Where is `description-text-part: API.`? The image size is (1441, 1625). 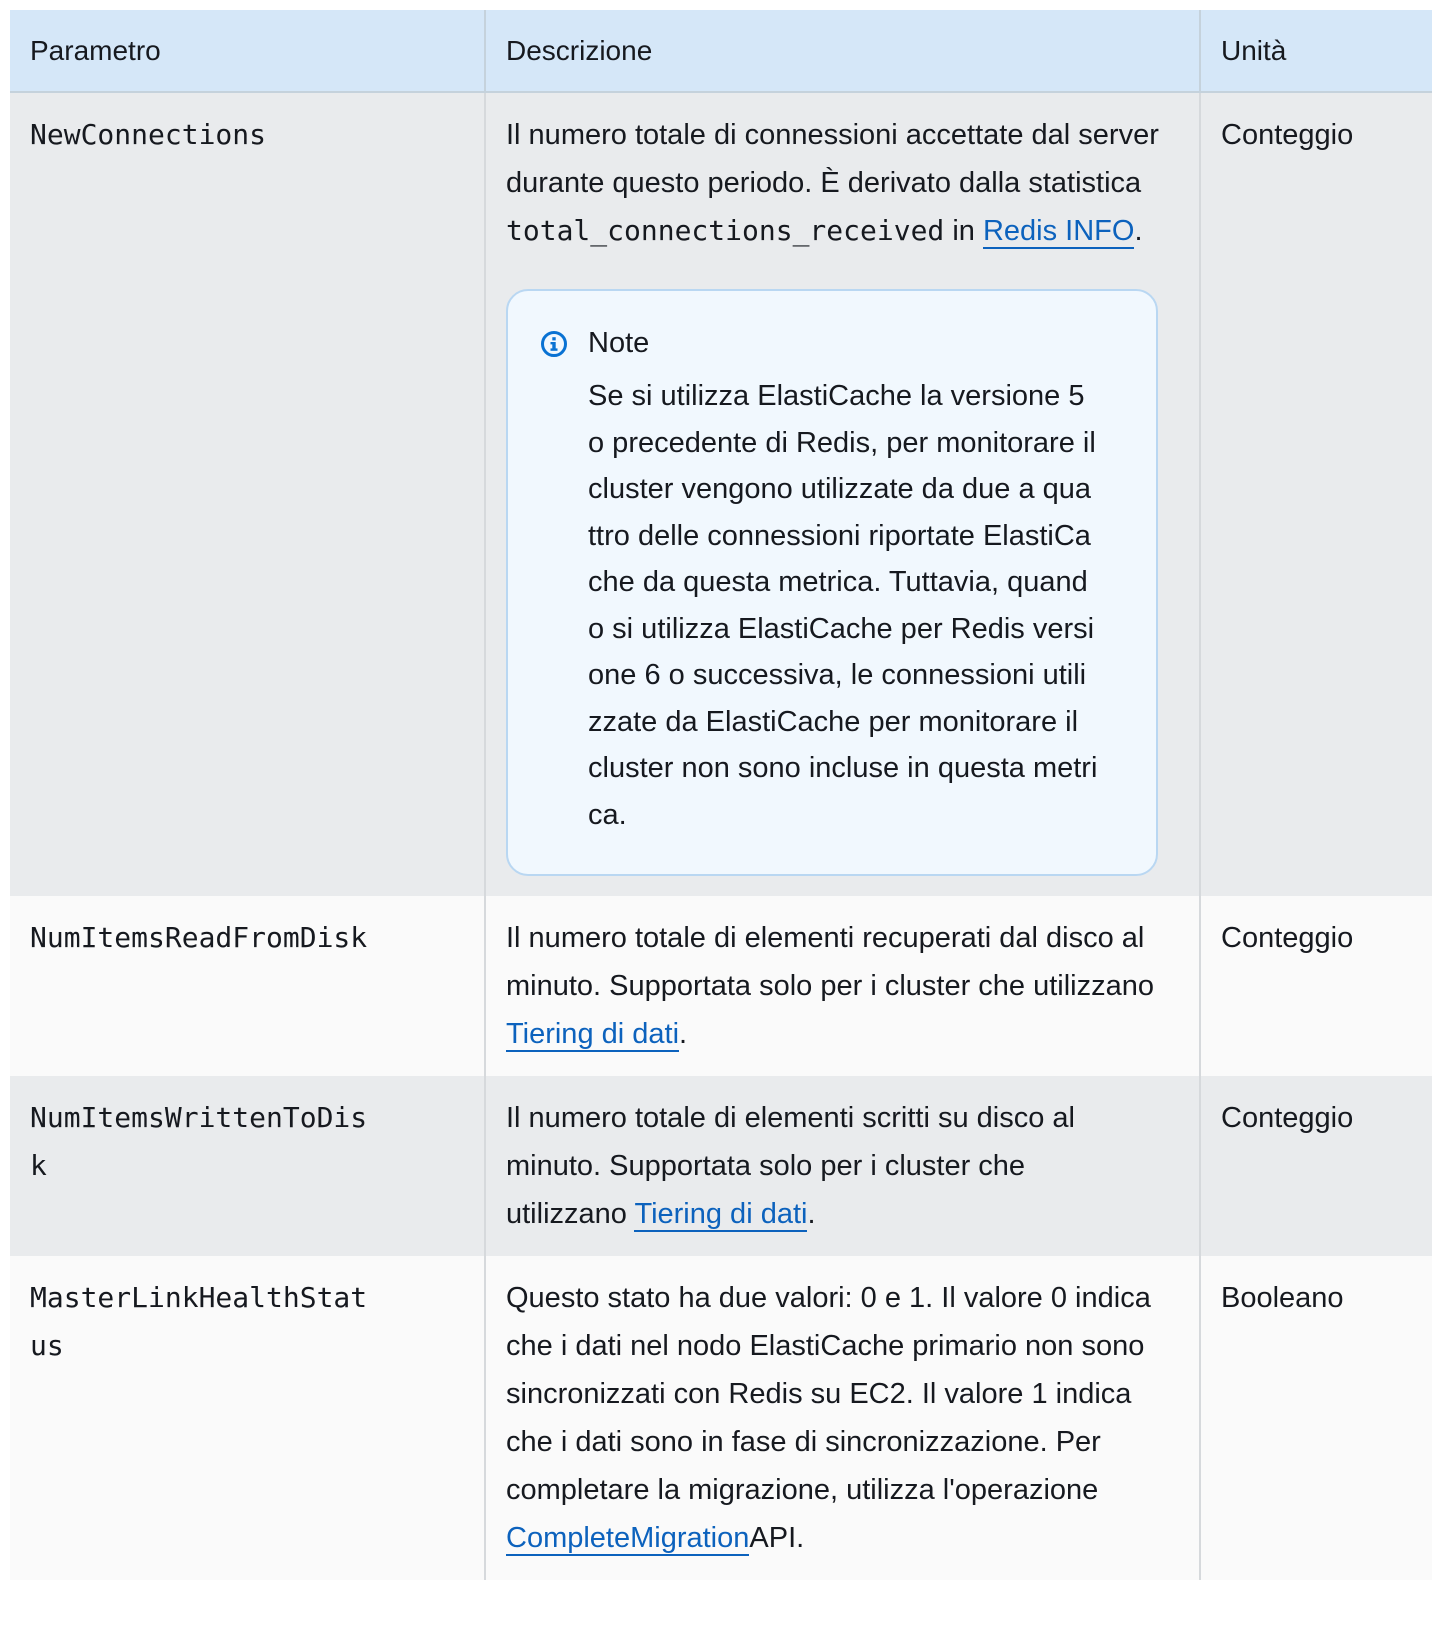 description-text-part: API. is located at coordinates (777, 1538).